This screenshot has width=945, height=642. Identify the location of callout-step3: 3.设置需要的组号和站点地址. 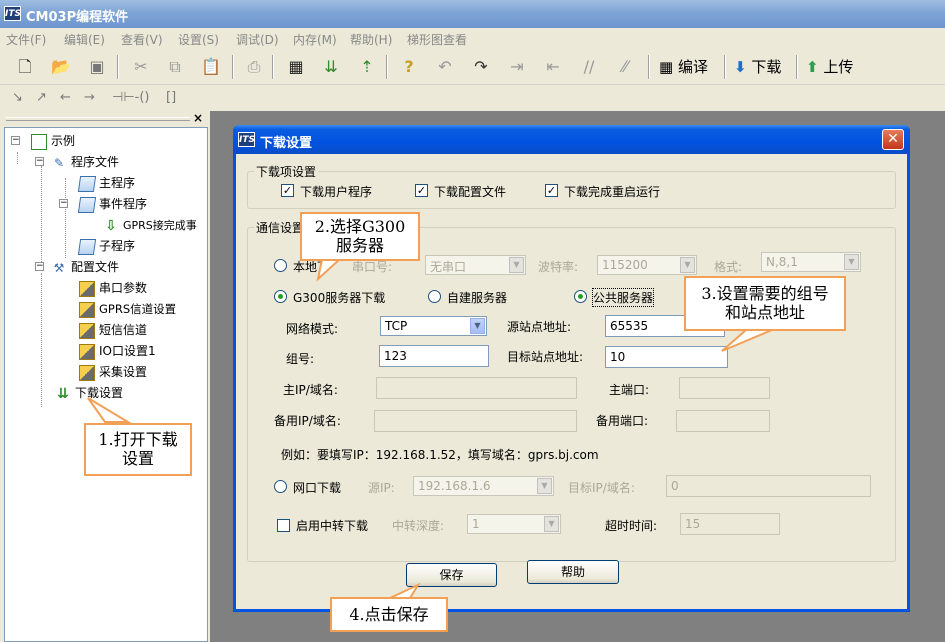
(765, 303).